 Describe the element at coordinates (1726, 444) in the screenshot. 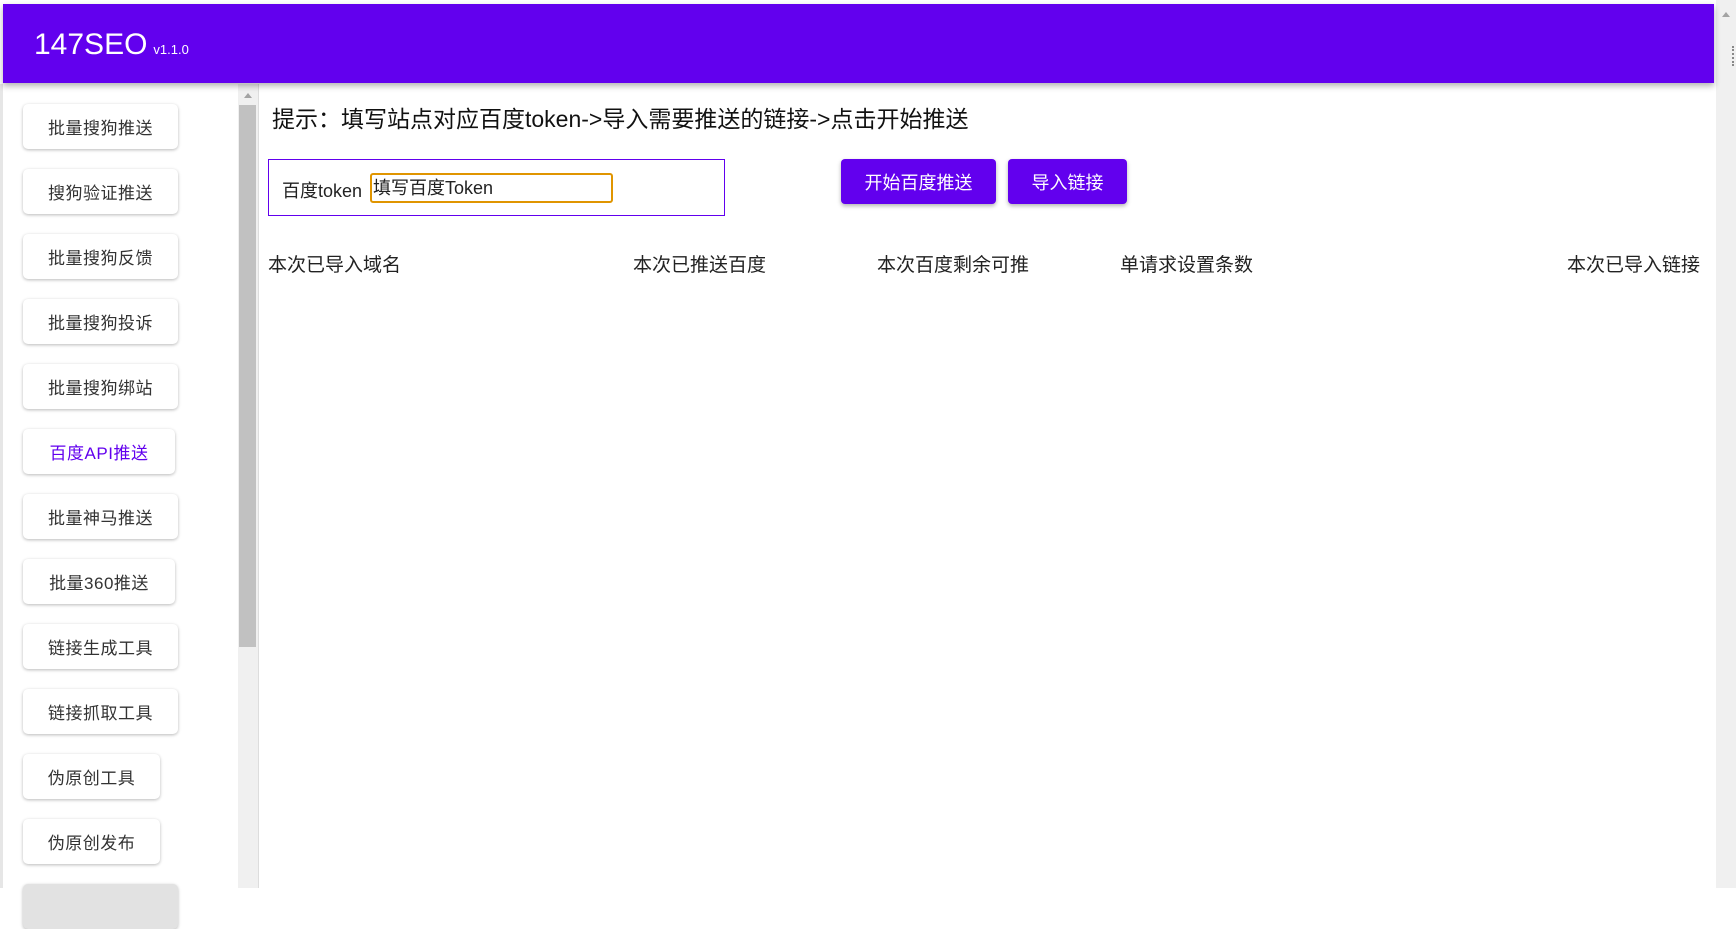

I see `page-scrollbar` at that location.